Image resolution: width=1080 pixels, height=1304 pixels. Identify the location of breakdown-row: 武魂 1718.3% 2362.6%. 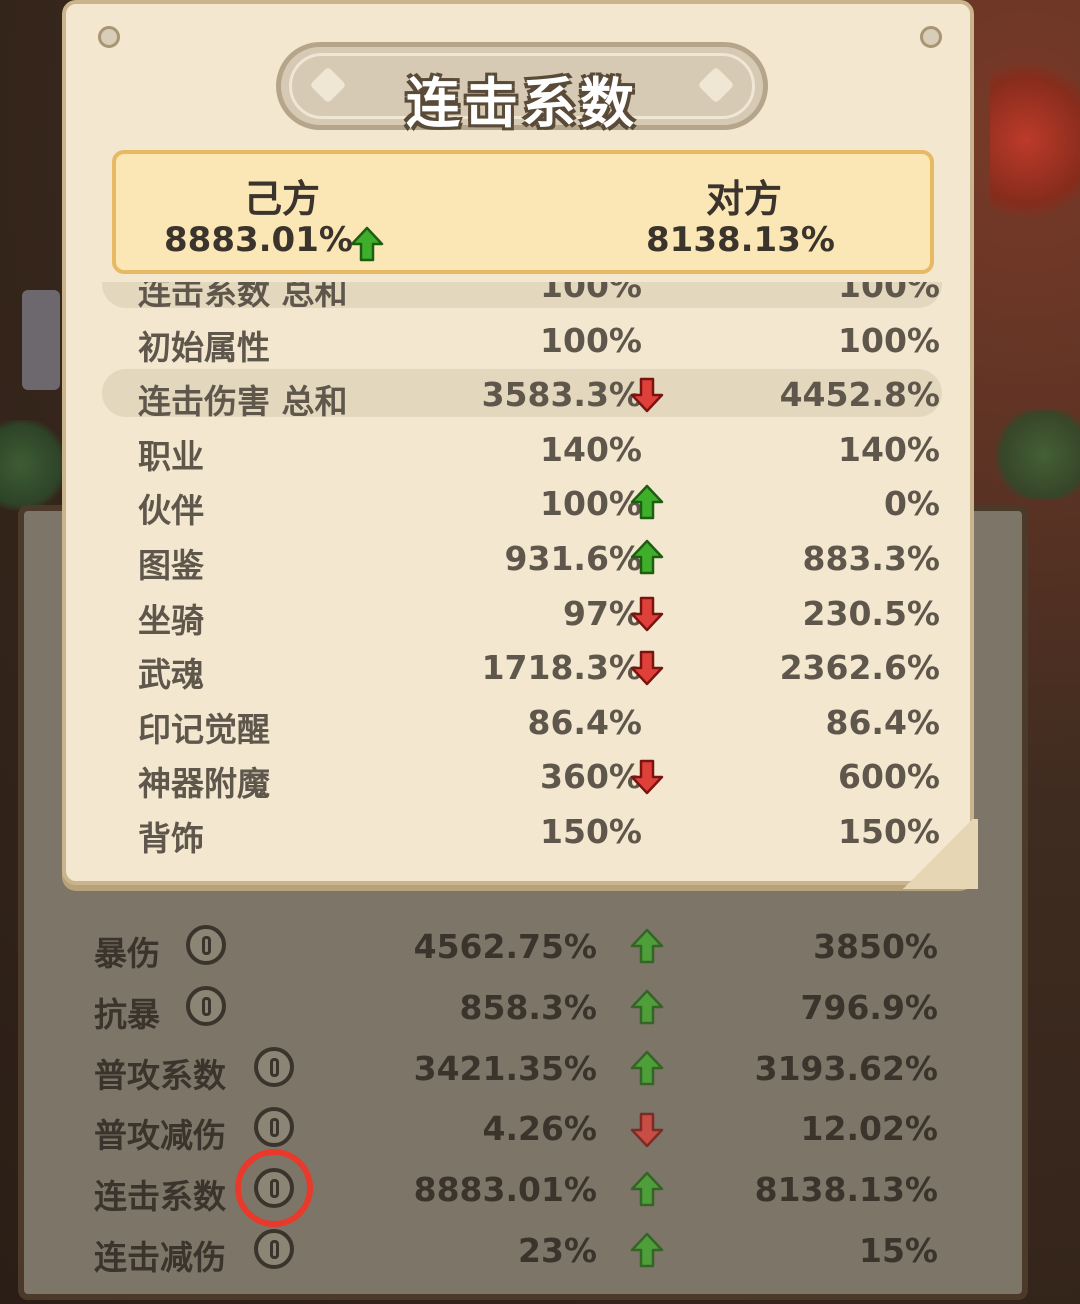
(522, 668).